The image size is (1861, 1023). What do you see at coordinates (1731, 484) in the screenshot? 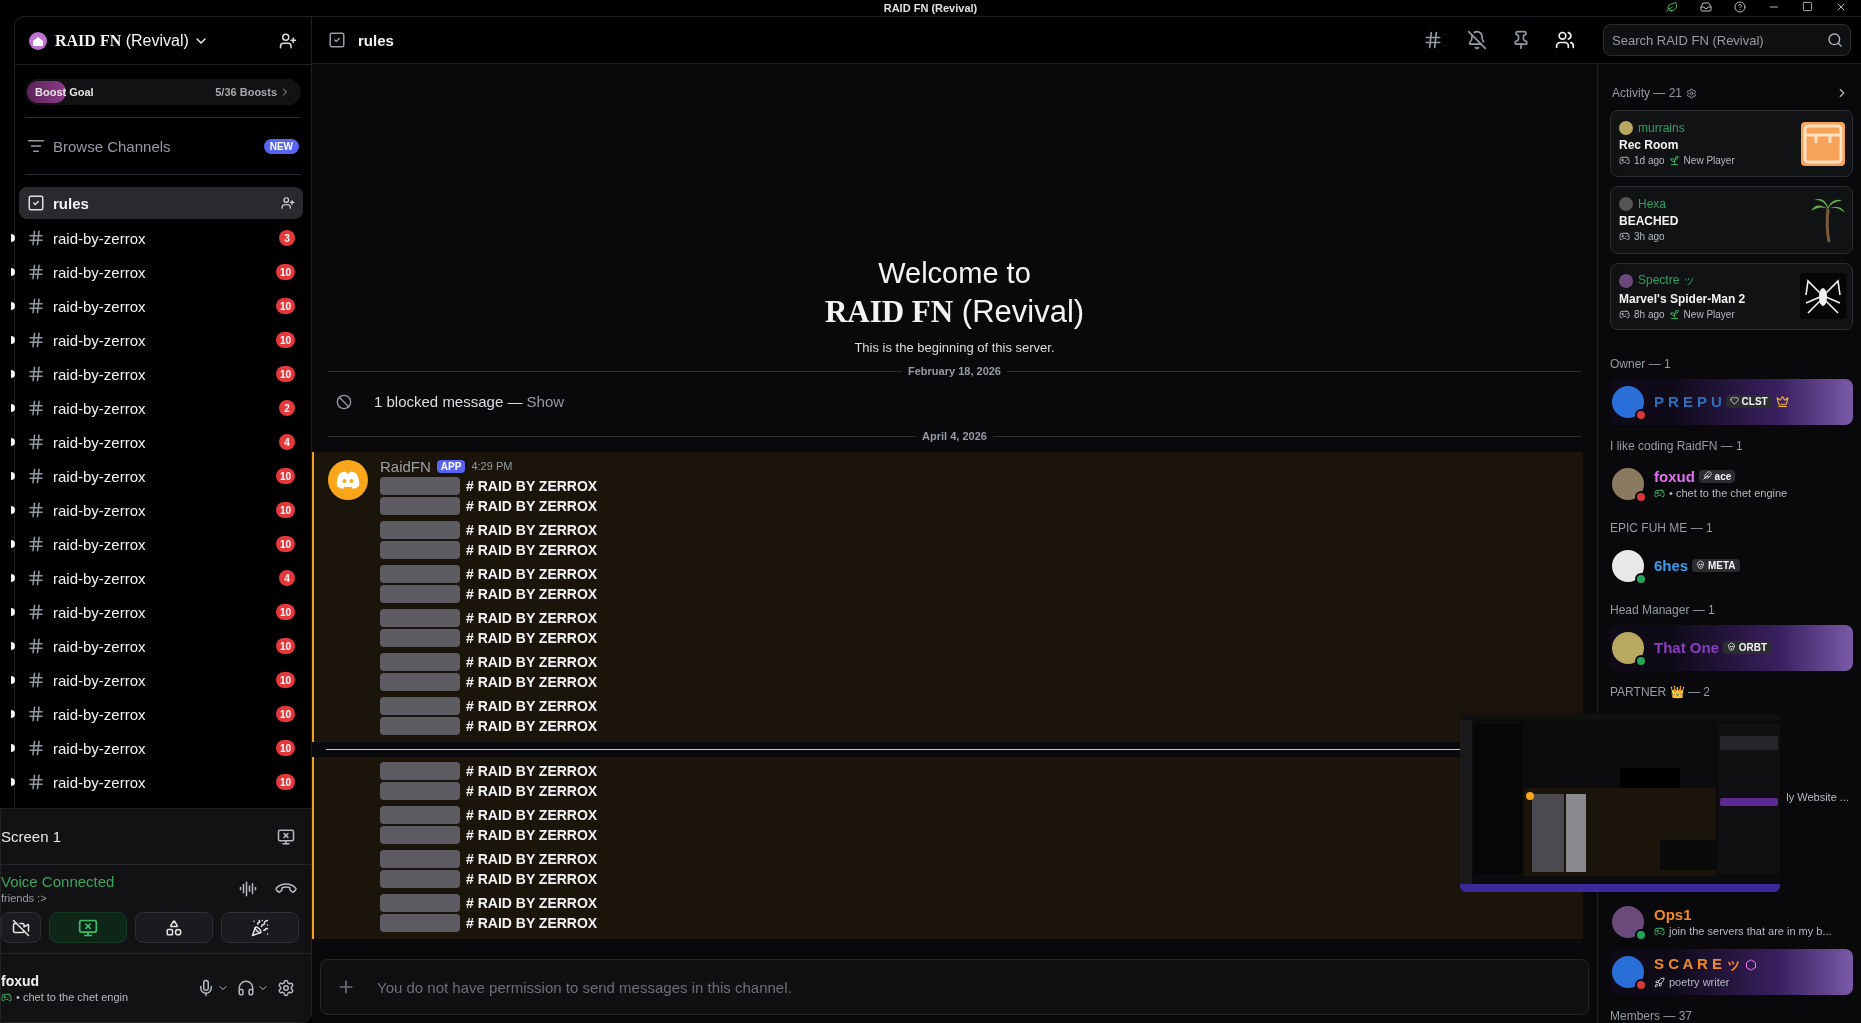
I see `member-item: foxud ace • chet to the chet engine` at bounding box center [1731, 484].